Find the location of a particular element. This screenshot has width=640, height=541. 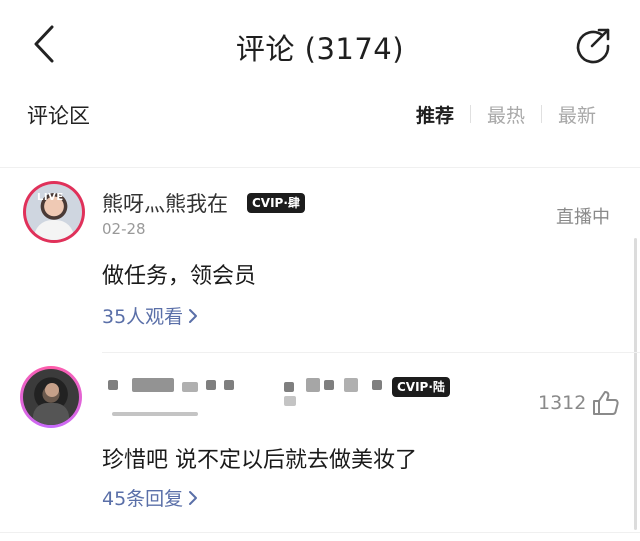

avatar is located at coordinates (51, 397).